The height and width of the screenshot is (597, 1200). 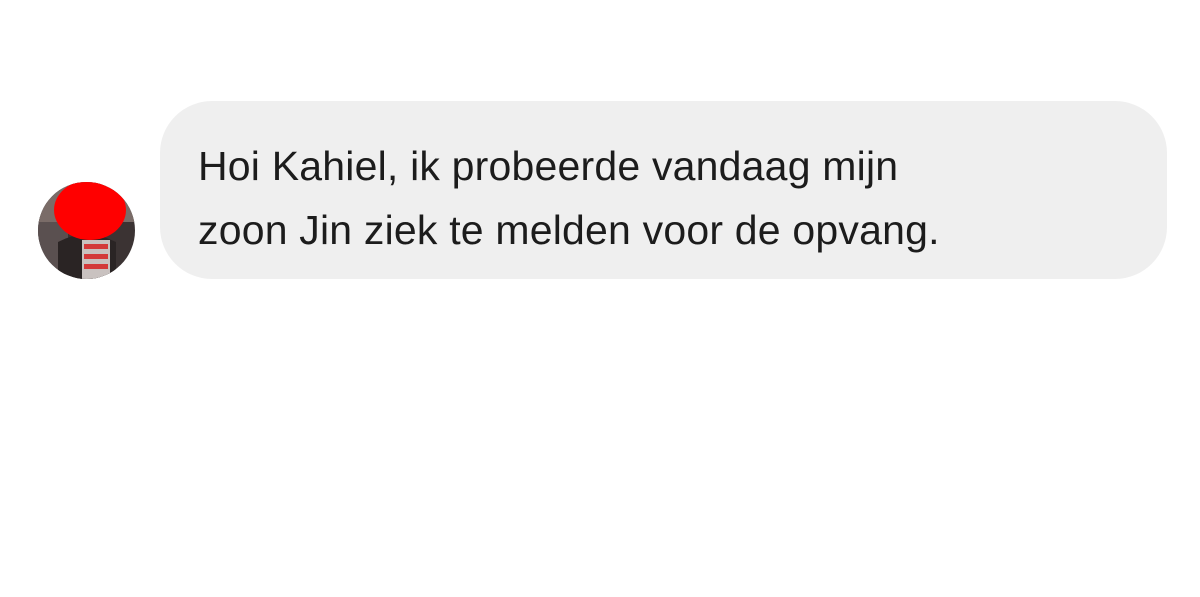 I want to click on redaction-mark, so click(x=90, y=211).